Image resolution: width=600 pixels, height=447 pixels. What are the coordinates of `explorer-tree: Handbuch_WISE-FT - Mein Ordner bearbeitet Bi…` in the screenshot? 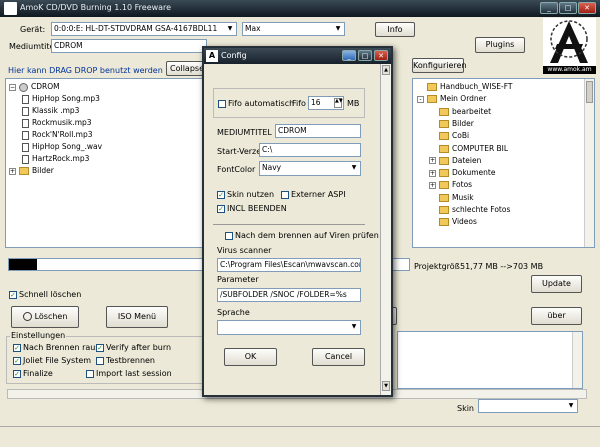 It's located at (503, 163).